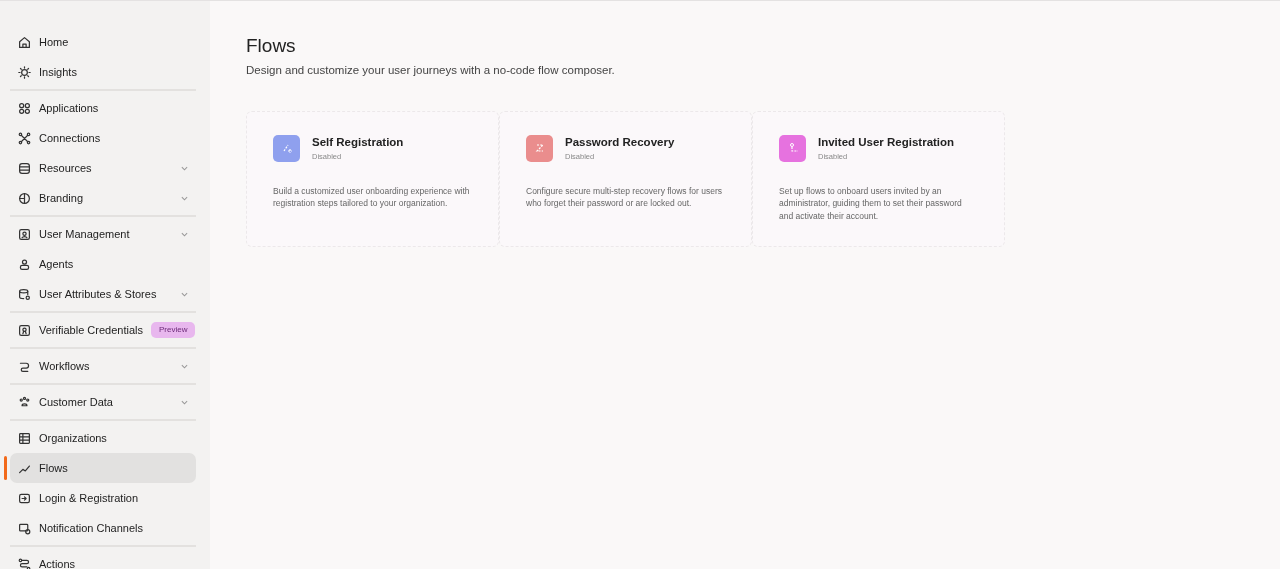 The image size is (1280, 569). I want to click on card-description: Configure secure multi-step recovery flows for users who forget their password or are locked out., so click(625, 197).